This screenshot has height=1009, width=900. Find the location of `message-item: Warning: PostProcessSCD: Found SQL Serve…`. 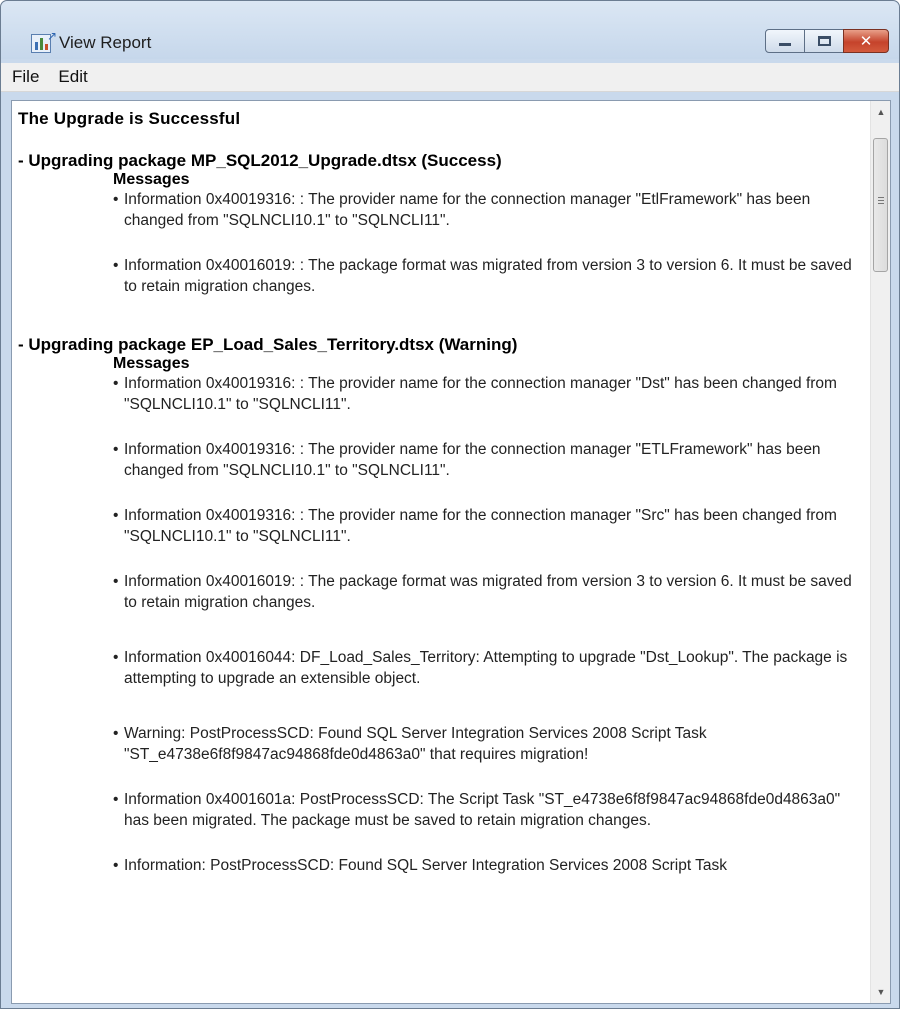

message-item: Warning: PostProcessSCD: Found SQL Serve… is located at coordinates (483, 744).